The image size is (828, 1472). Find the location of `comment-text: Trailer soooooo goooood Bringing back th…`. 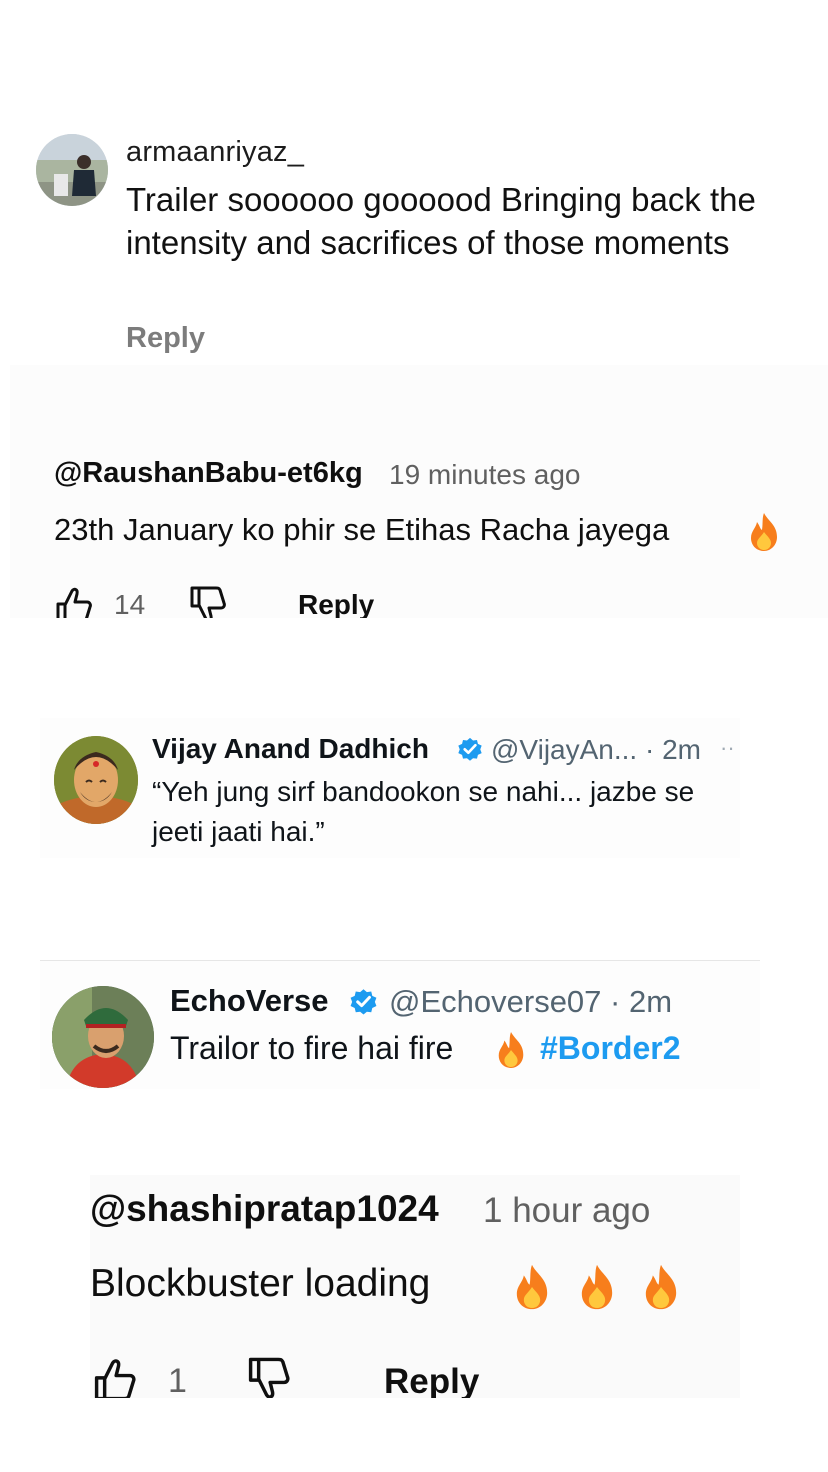

comment-text: Trailer soooooo goooood Bringing back th… is located at coordinates (441, 221).